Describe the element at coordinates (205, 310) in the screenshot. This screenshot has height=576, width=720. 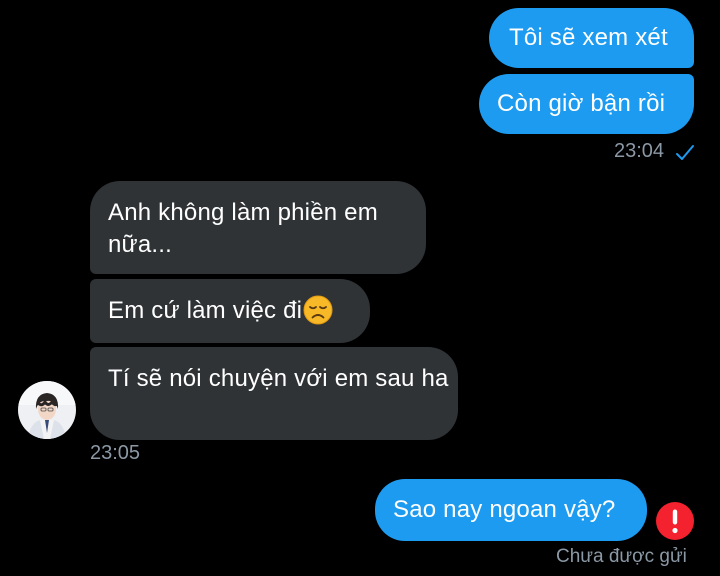
I see `message-text: Em cứ làm việc đi` at that location.